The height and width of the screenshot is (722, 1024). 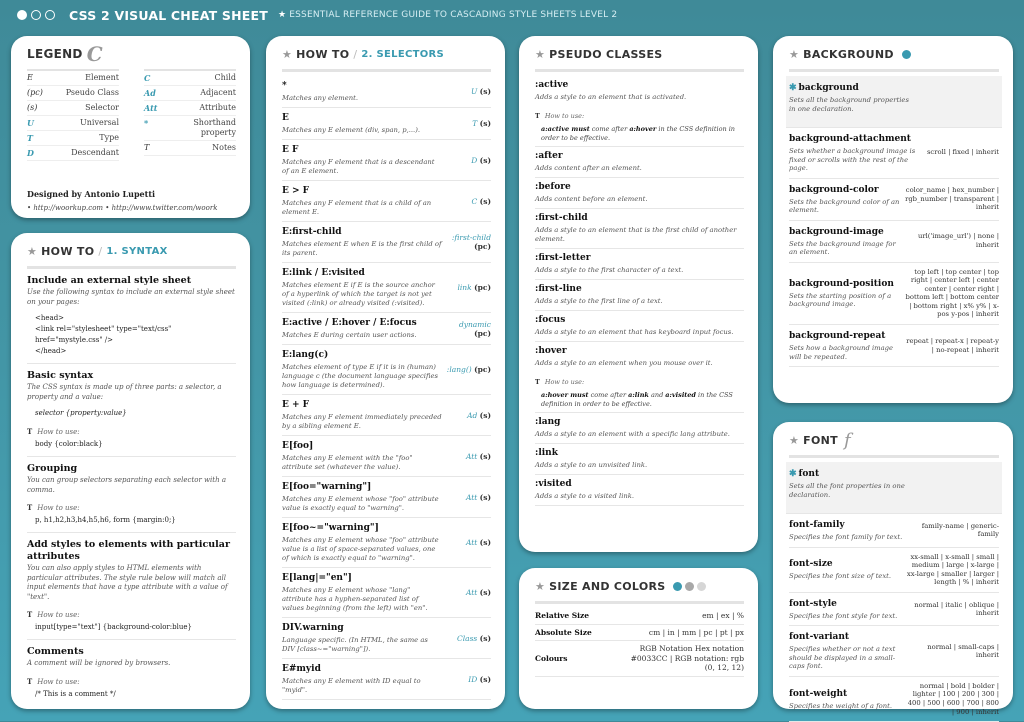 I want to click on selector-type: dynamic (pc), so click(x=465, y=329).